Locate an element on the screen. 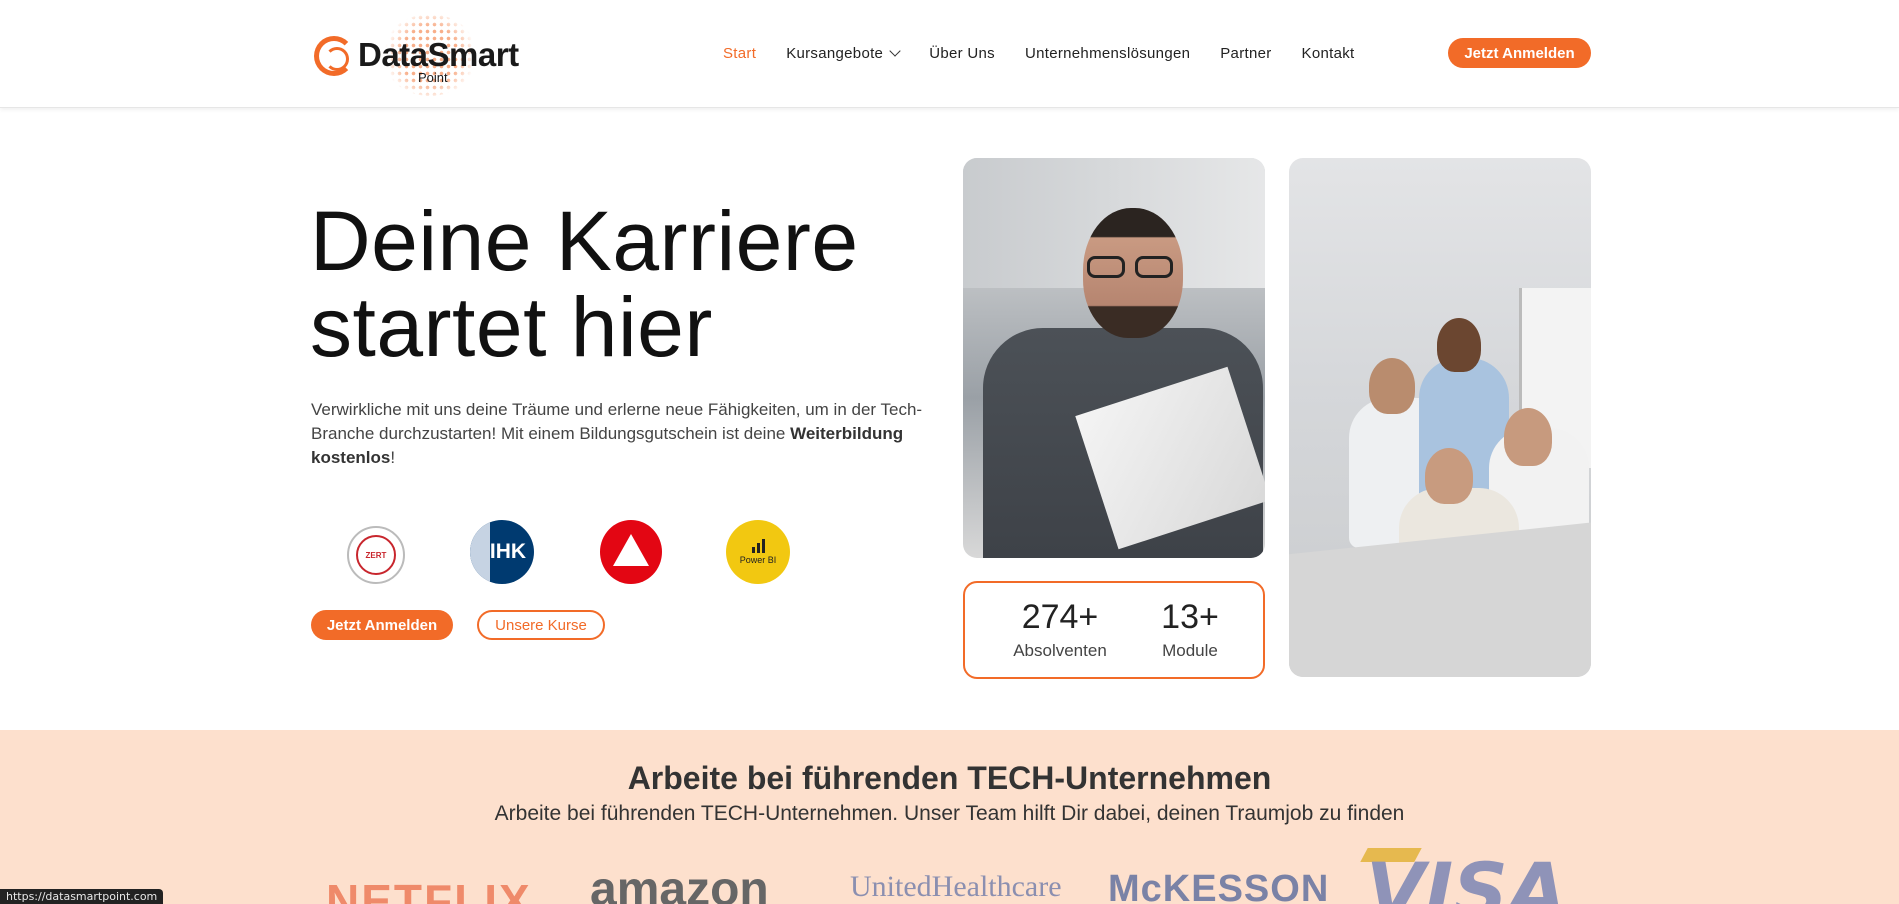  powerbi-label: Power BI is located at coordinates (758, 560).